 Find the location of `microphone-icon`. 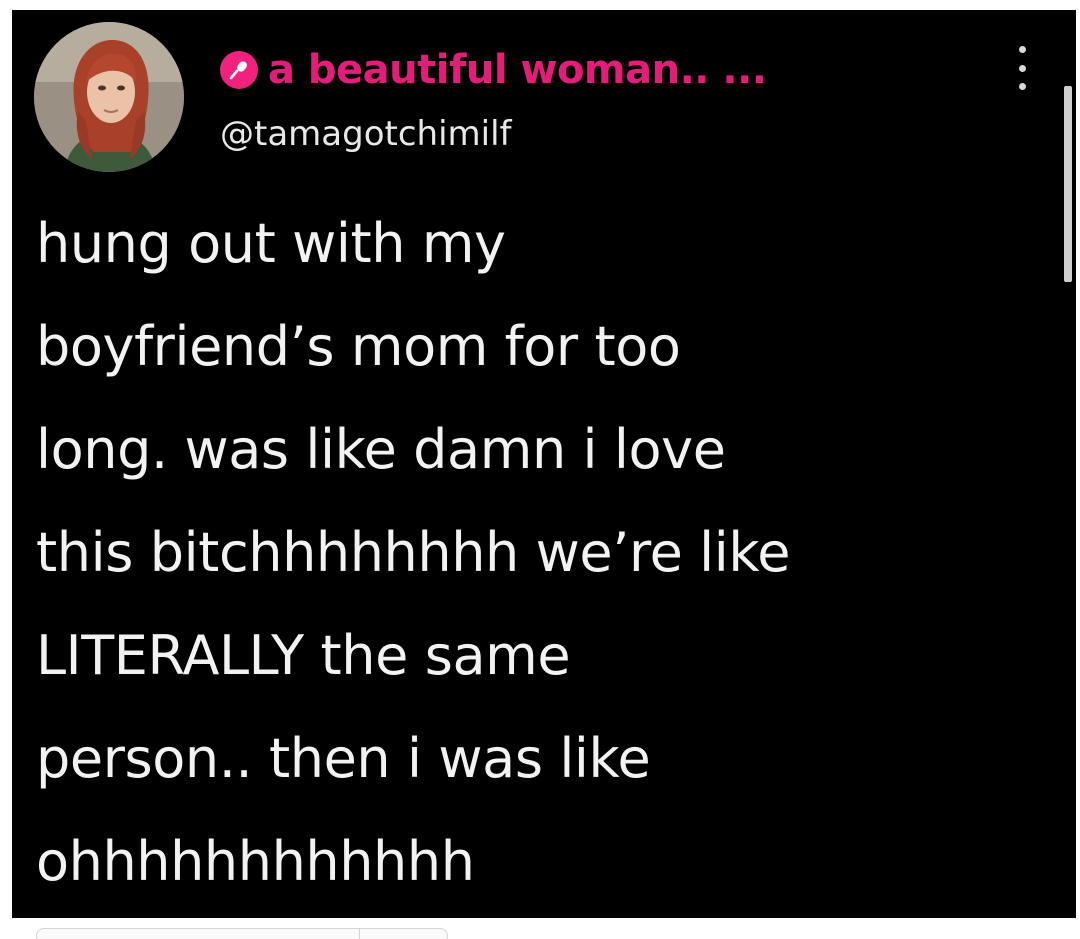

microphone-icon is located at coordinates (239, 70).